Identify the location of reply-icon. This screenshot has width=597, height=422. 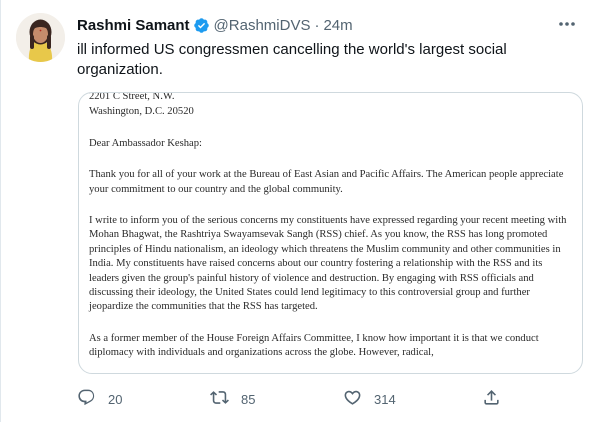
(86, 399).